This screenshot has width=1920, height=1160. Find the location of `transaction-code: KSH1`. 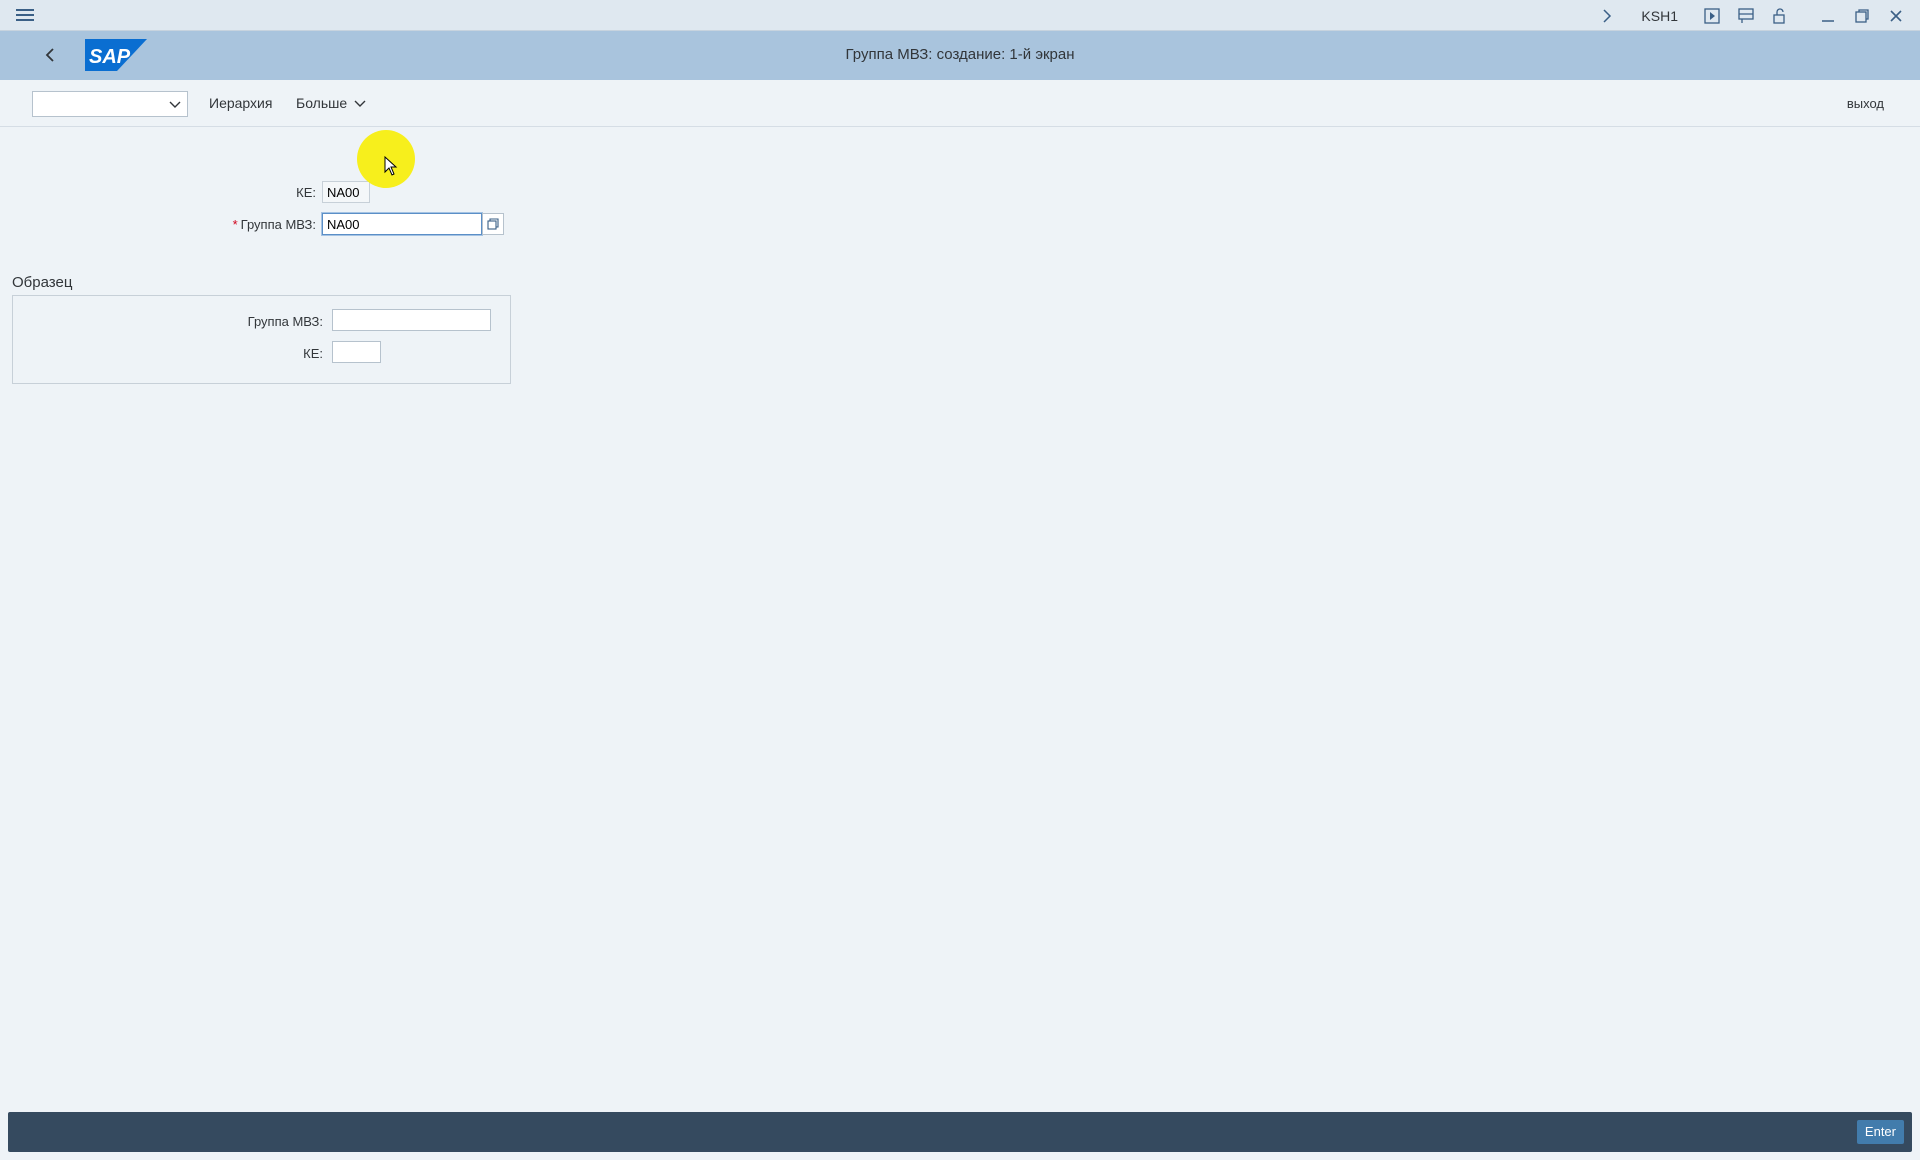

transaction-code: KSH1 is located at coordinates (1659, 15).